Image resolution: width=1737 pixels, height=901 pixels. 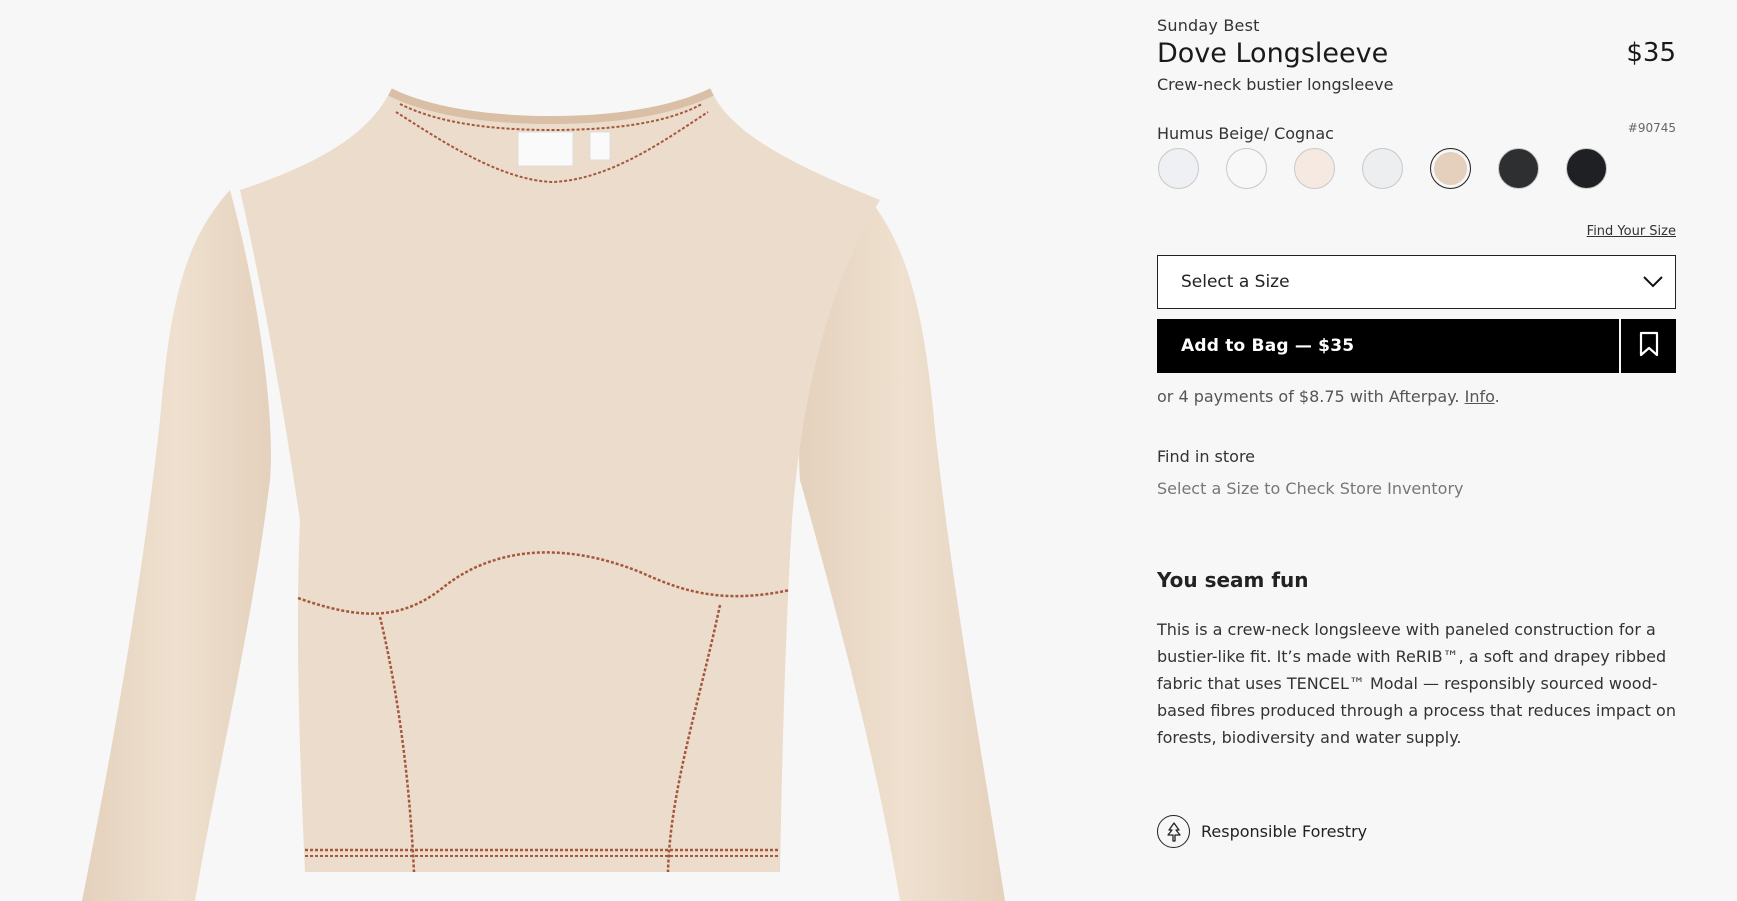 What do you see at coordinates (1450, 168) in the screenshot?
I see `humus-beige-swatch` at bounding box center [1450, 168].